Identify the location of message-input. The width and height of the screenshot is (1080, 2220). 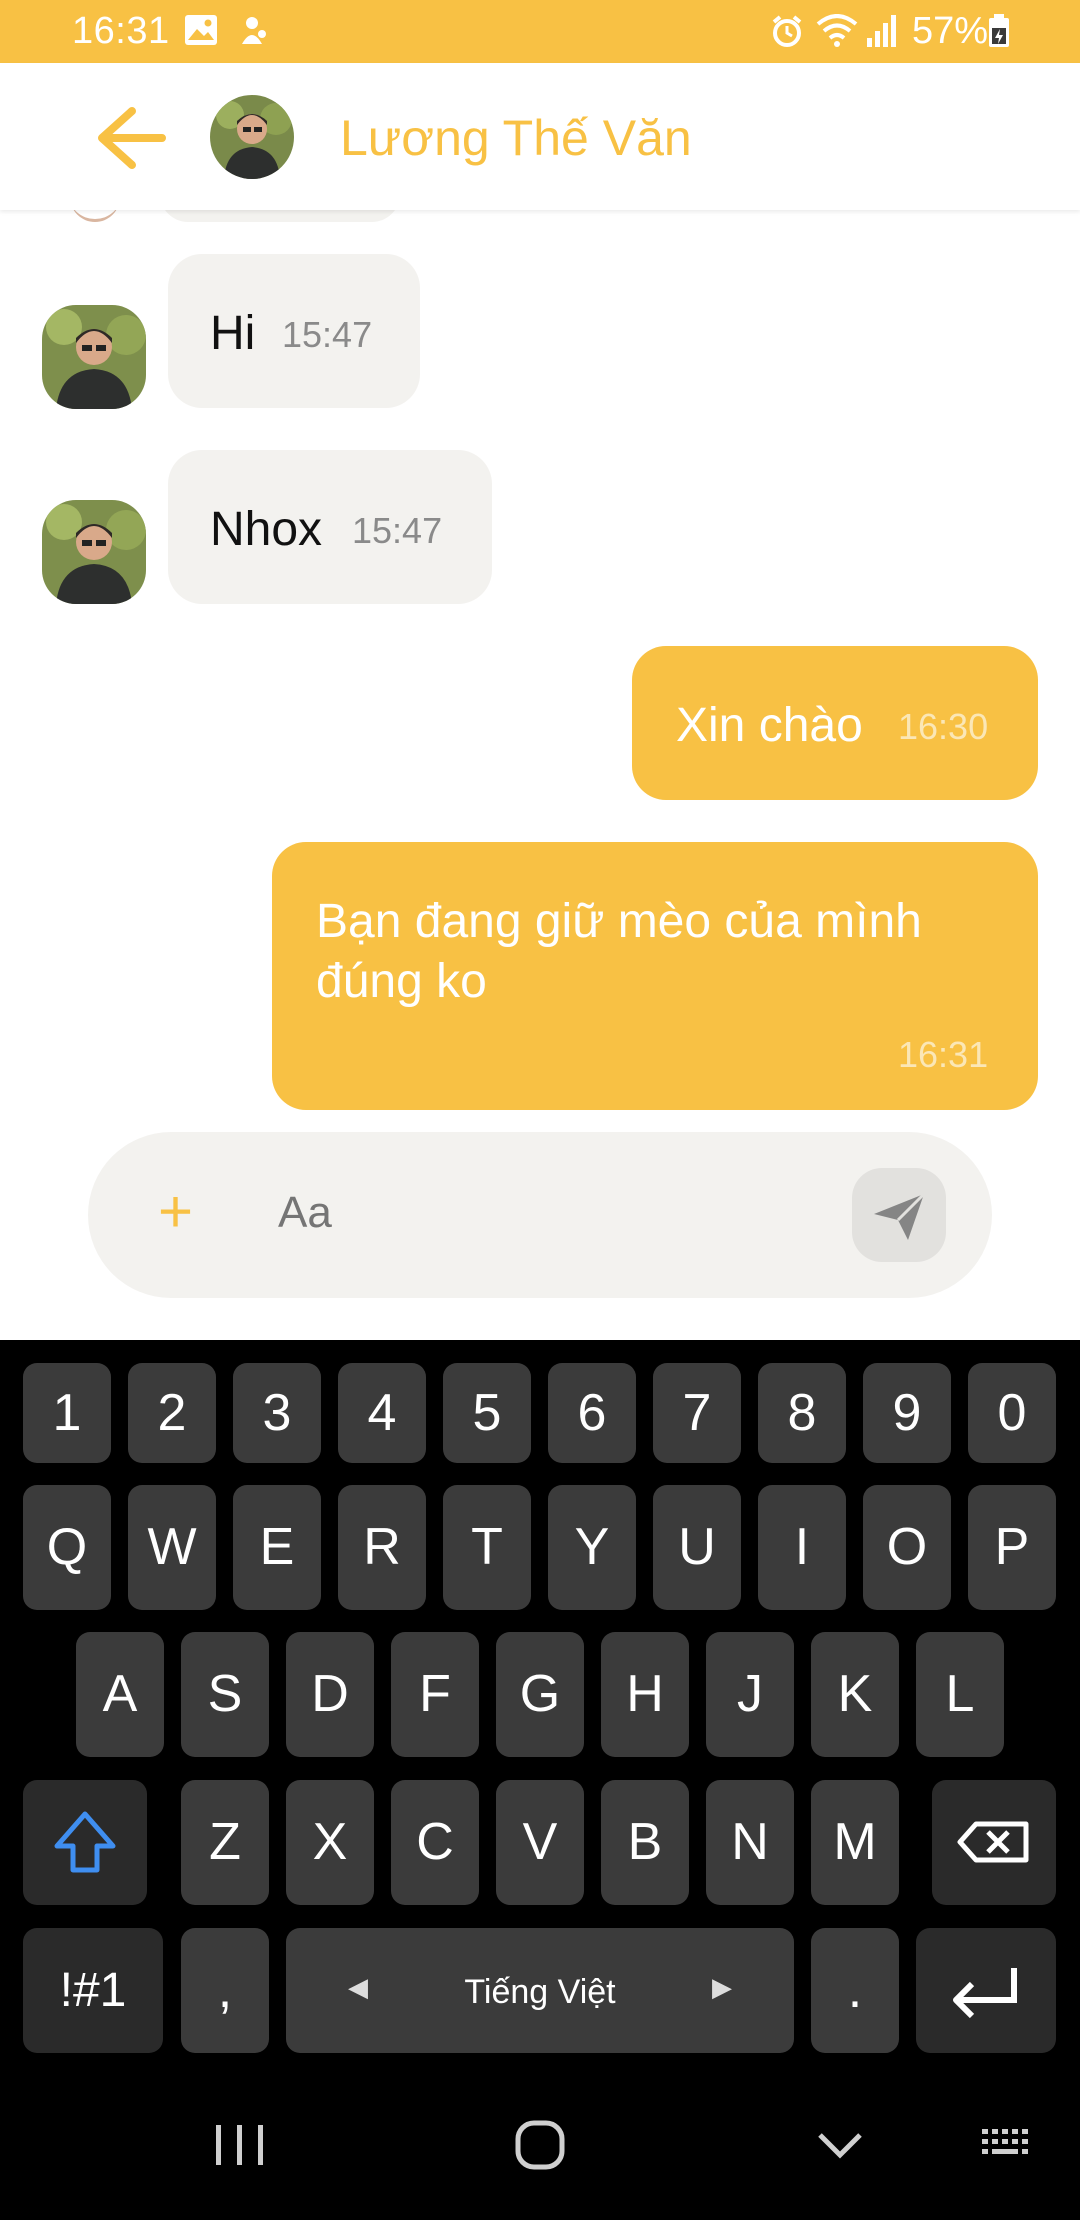
(558, 1213).